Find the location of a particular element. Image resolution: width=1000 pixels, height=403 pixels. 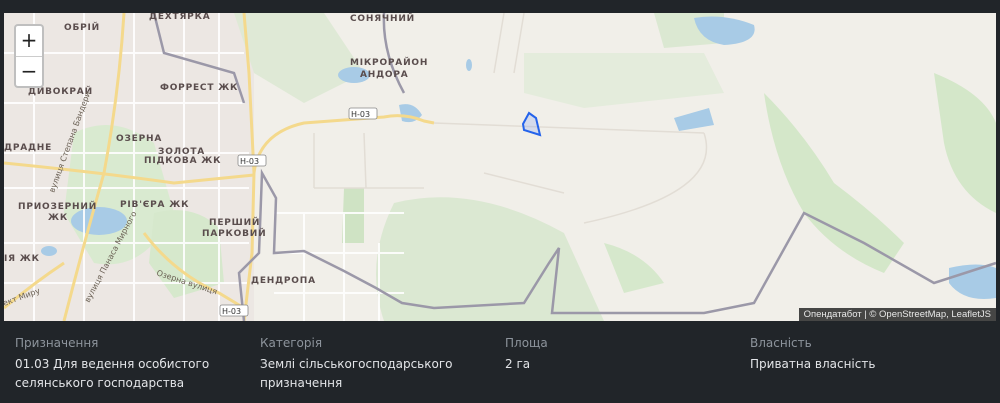

map-label: АНДОРА is located at coordinates (384, 75).